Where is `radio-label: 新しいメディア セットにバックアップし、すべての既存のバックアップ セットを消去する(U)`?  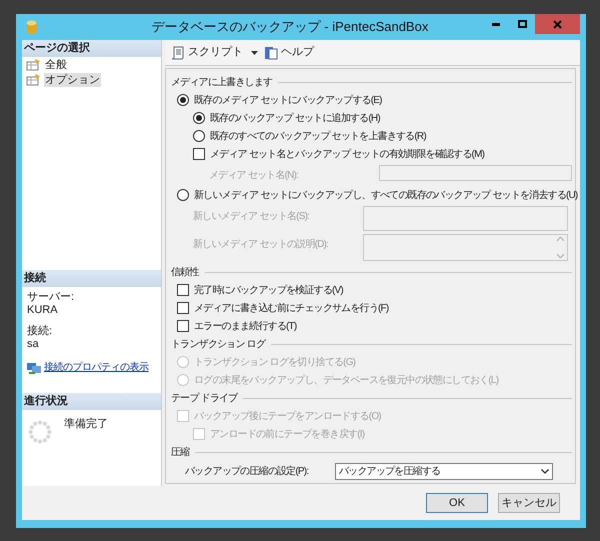
radio-label: 新しいメディア セットにバックアップし、すべての既存のバックアップ セットを消去する(U) is located at coordinates (386, 195).